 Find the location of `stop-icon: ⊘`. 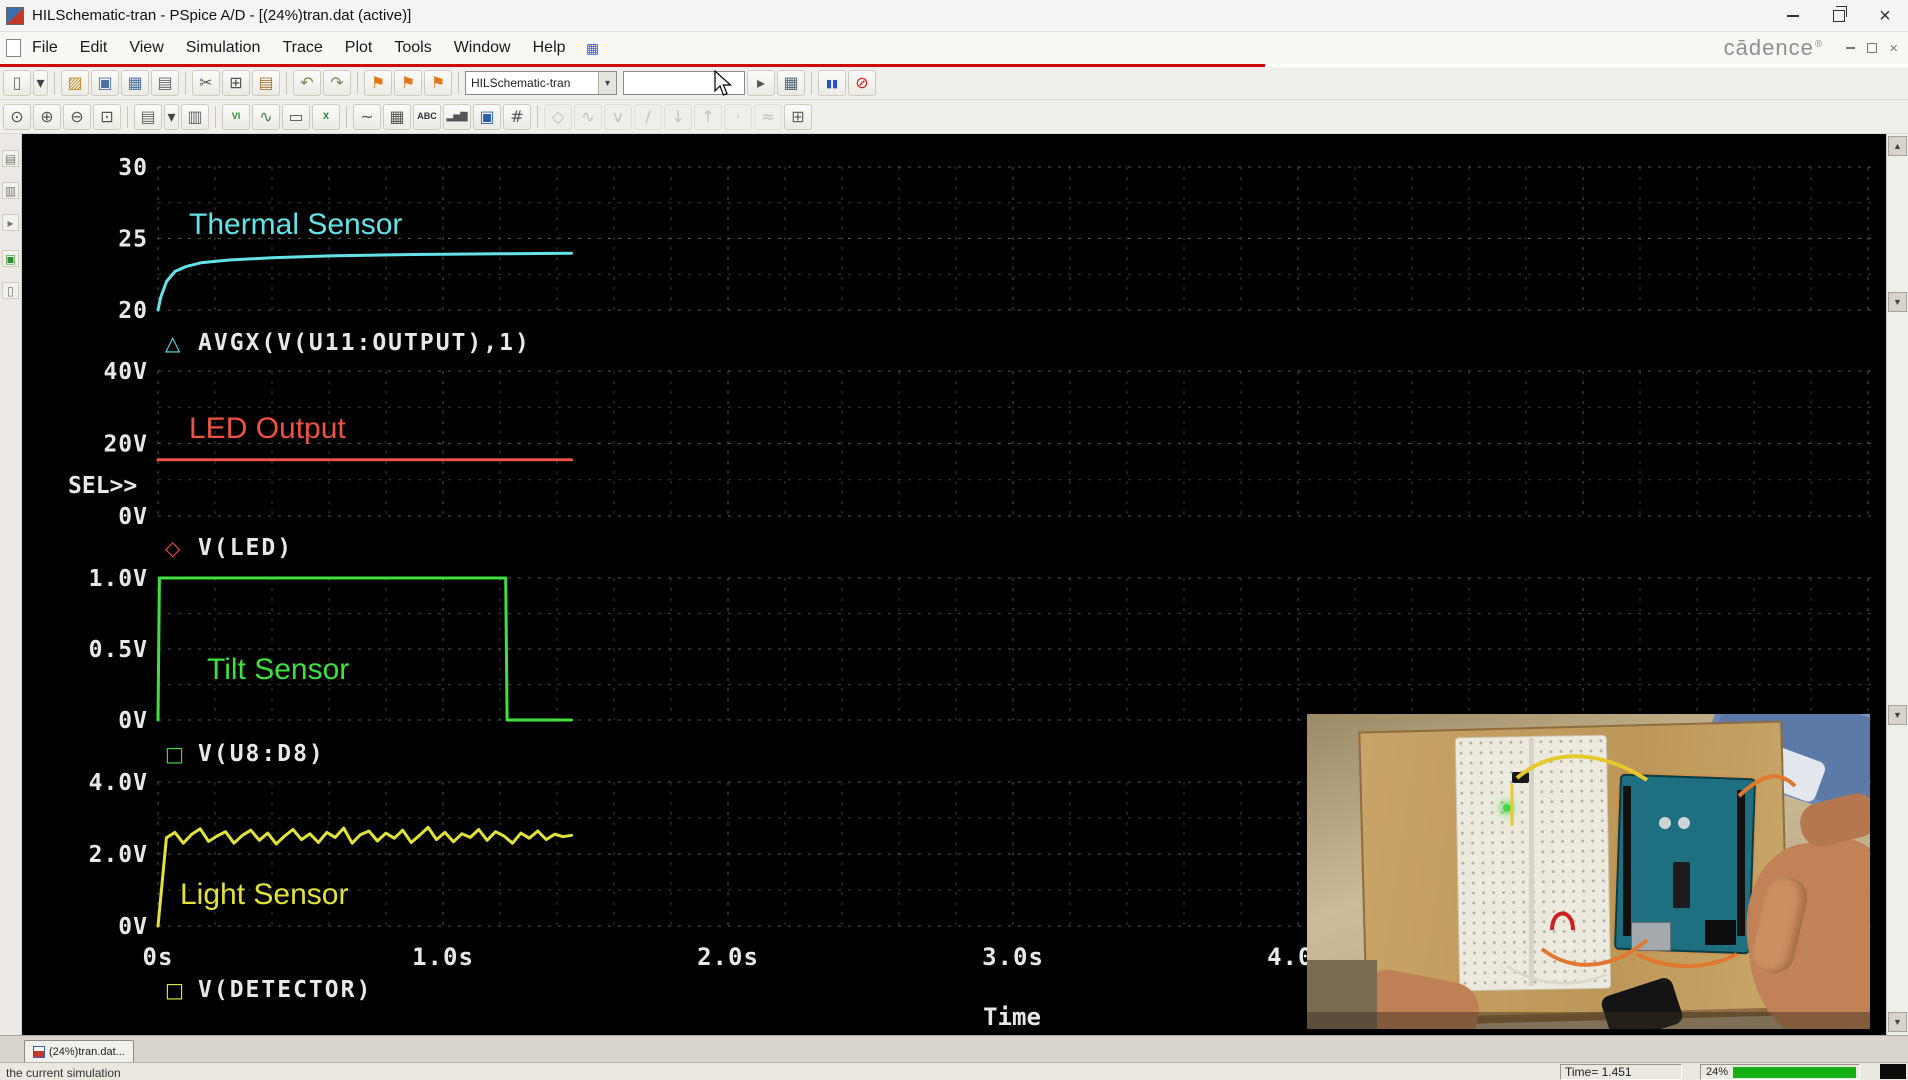

stop-icon: ⊘ is located at coordinates (862, 82).